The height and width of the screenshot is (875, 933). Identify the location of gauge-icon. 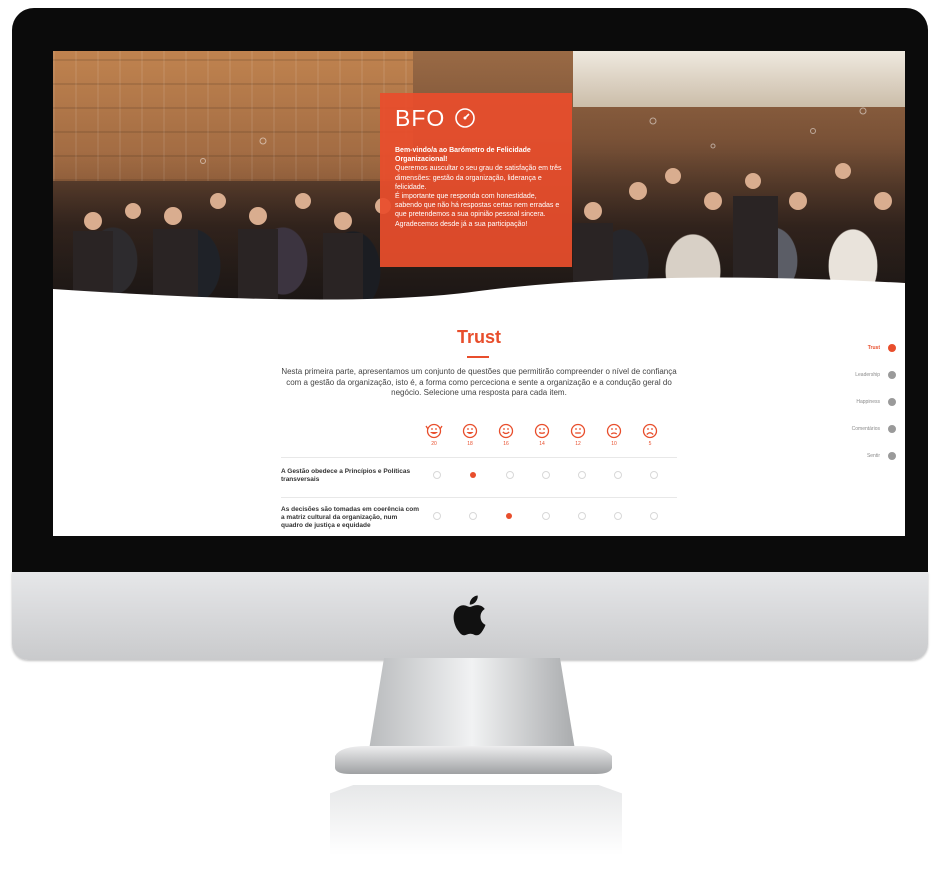
(465, 118).